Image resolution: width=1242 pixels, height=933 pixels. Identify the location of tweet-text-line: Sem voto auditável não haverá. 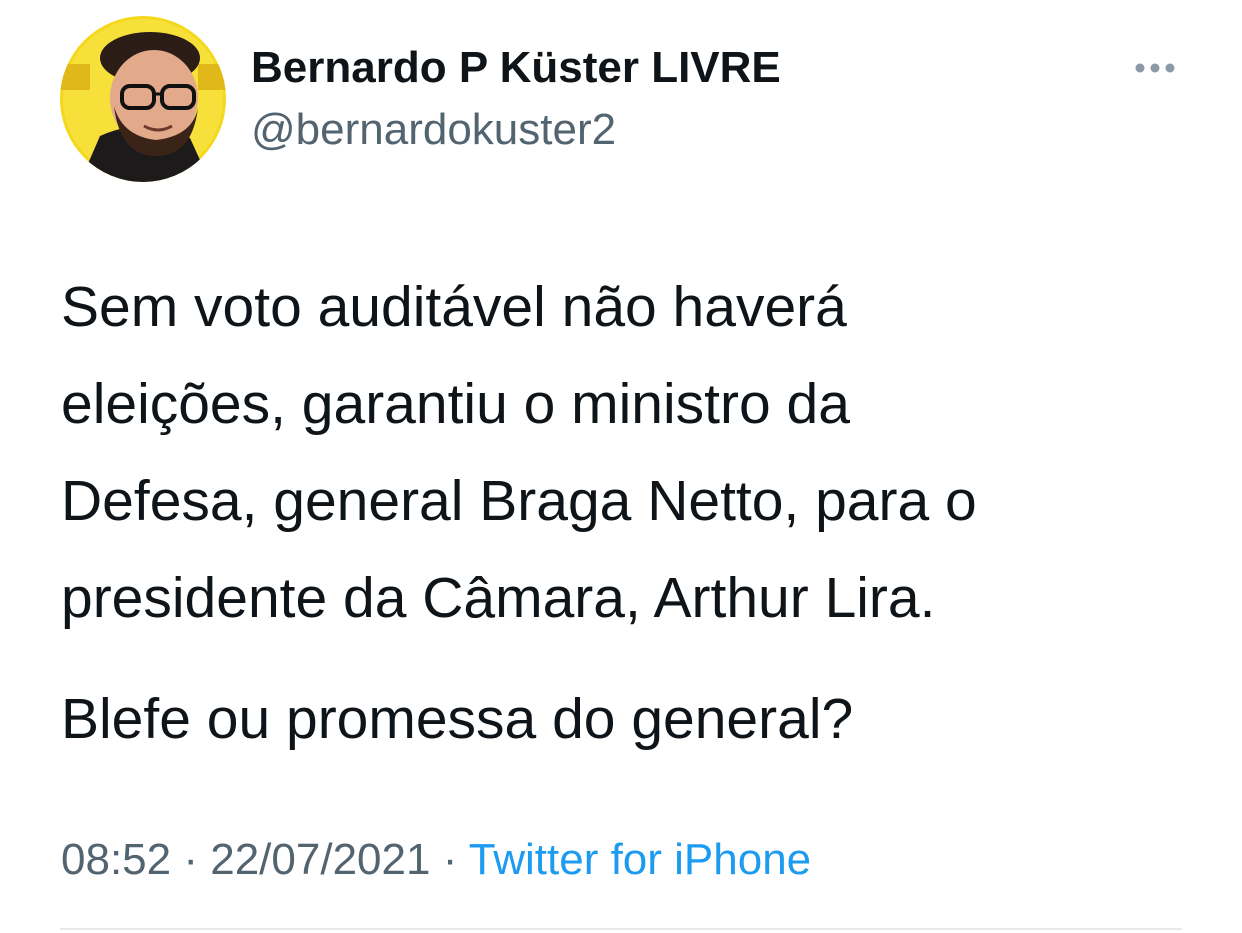
(454, 307).